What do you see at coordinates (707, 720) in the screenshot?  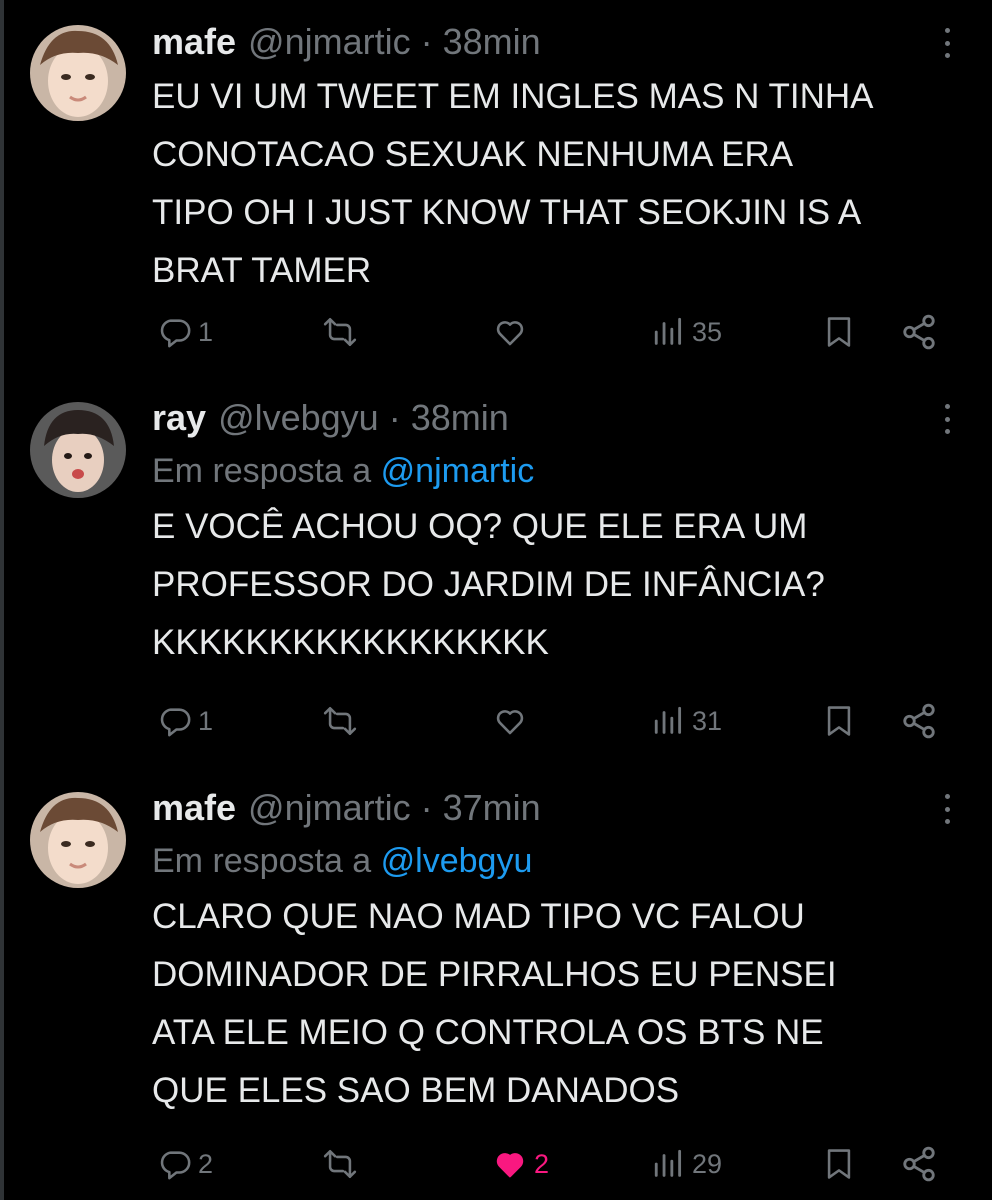 I see `views-count: 31` at bounding box center [707, 720].